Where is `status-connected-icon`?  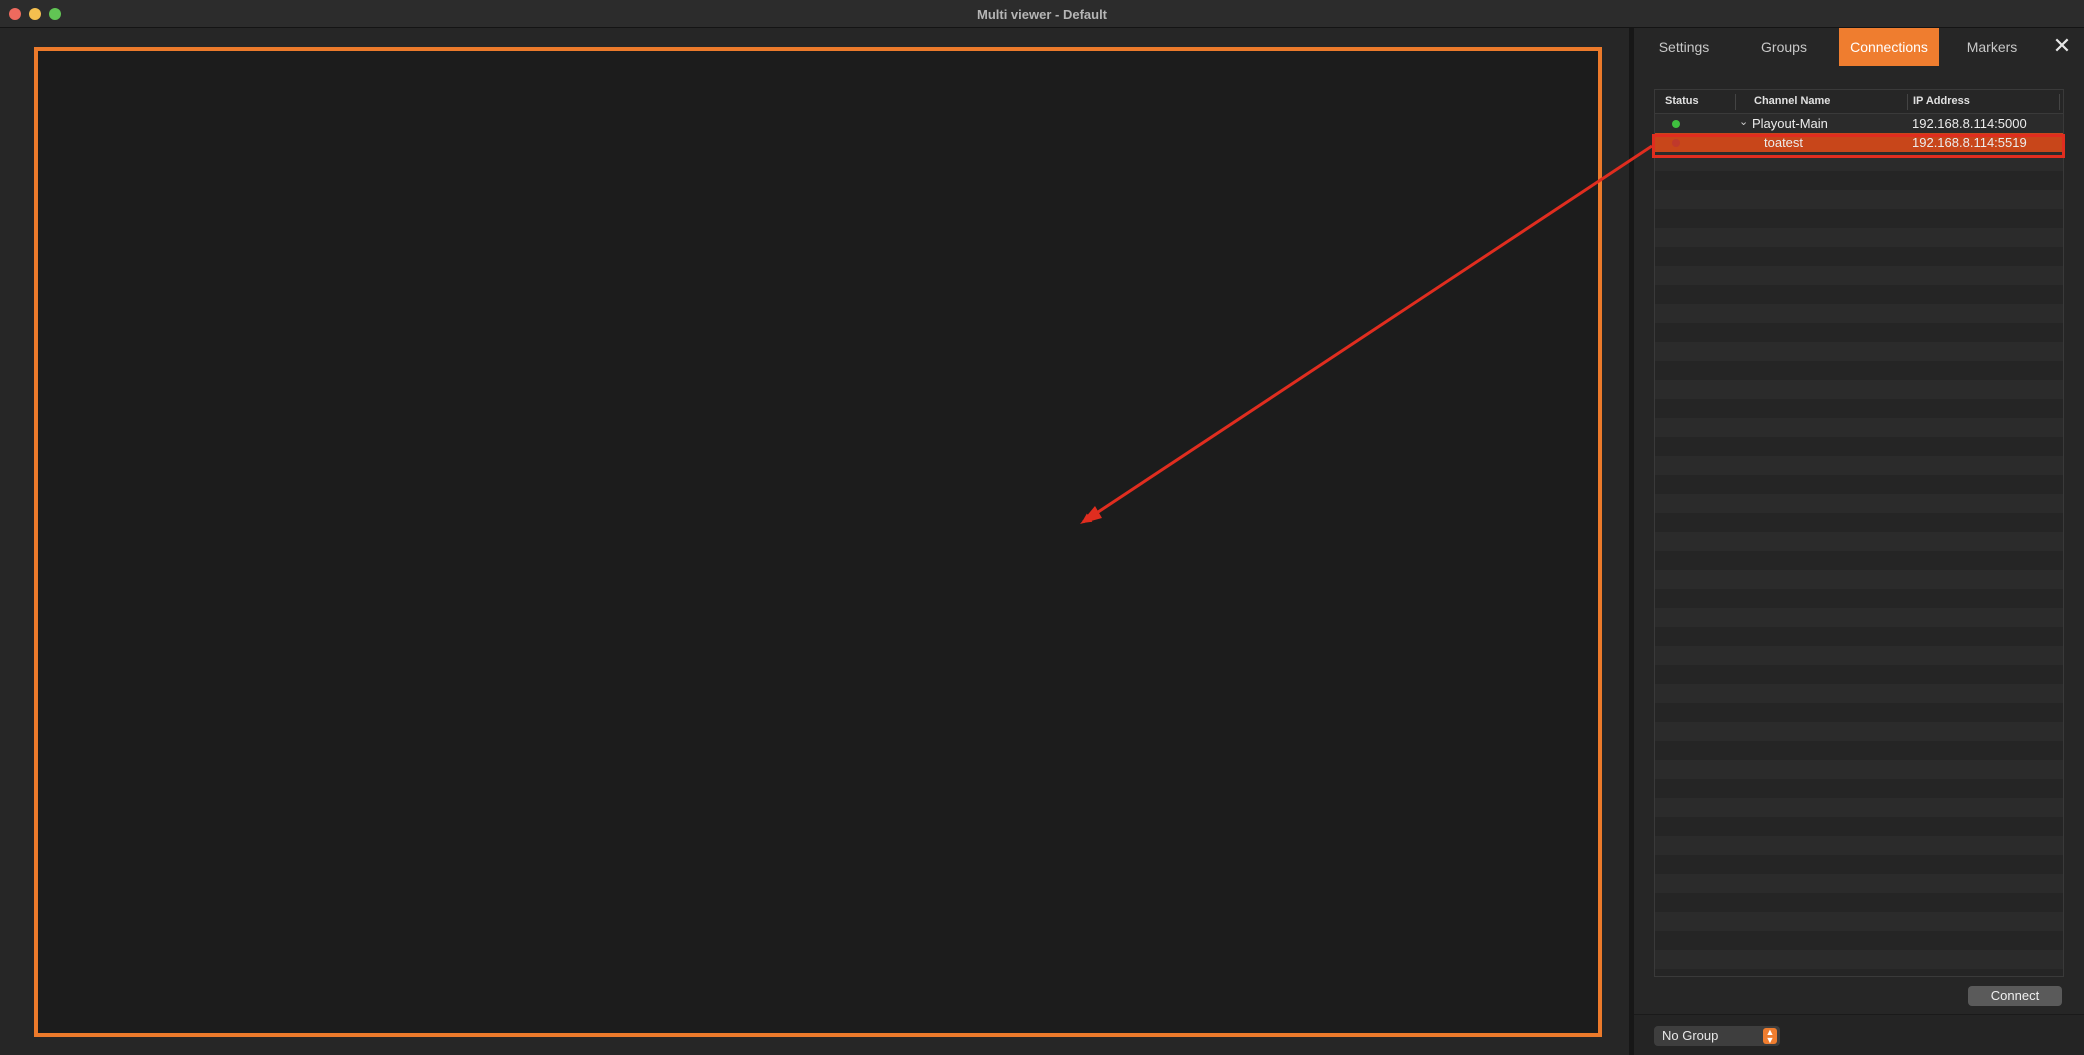
status-connected-icon is located at coordinates (1676, 124).